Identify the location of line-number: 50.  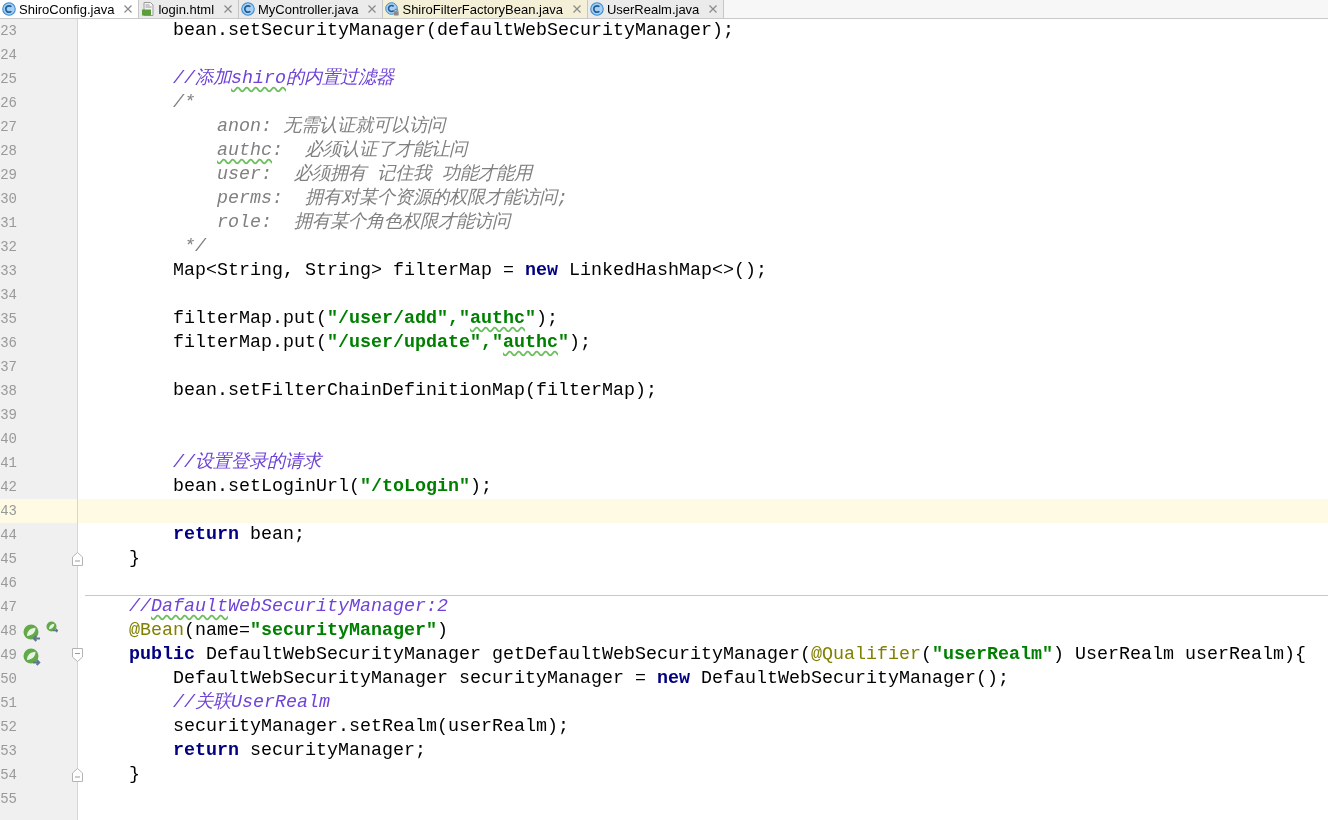
(8, 679).